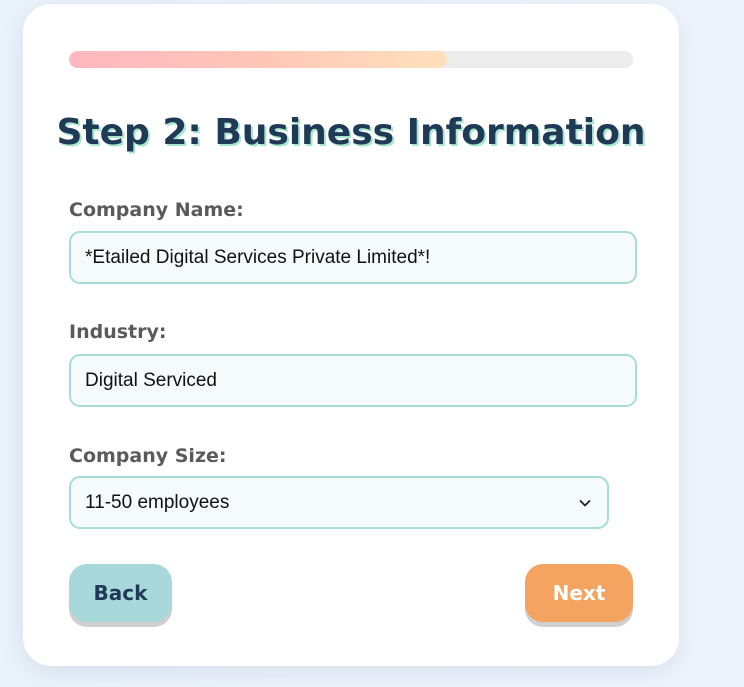 The image size is (744, 687). I want to click on page-title: Step 2: Business Information, so click(351, 132).